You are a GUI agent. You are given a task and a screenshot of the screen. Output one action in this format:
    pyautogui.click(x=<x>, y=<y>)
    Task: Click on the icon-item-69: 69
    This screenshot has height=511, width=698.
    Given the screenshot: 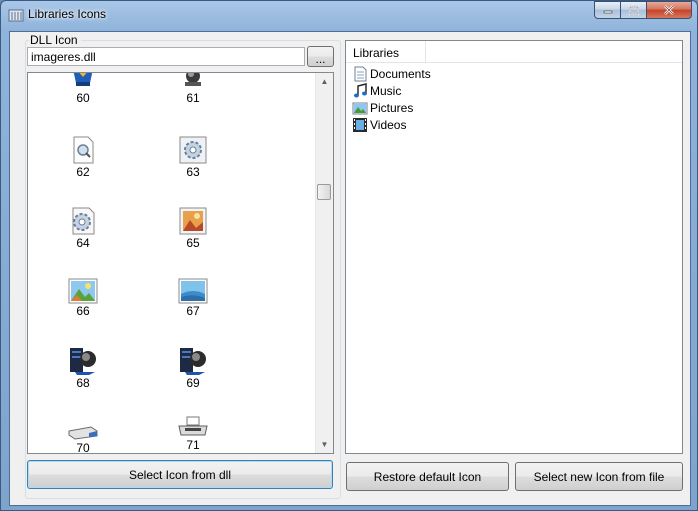 What is the action you would take?
    pyautogui.click(x=193, y=368)
    